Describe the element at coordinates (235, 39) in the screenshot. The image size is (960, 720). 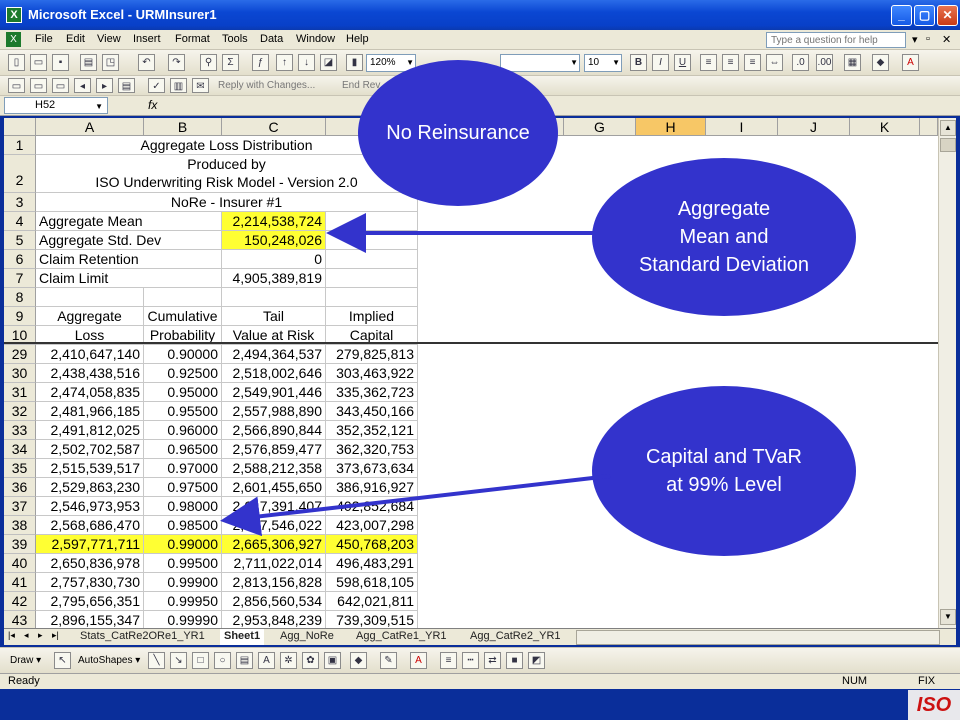
I see `menu-tools: Tools` at that location.